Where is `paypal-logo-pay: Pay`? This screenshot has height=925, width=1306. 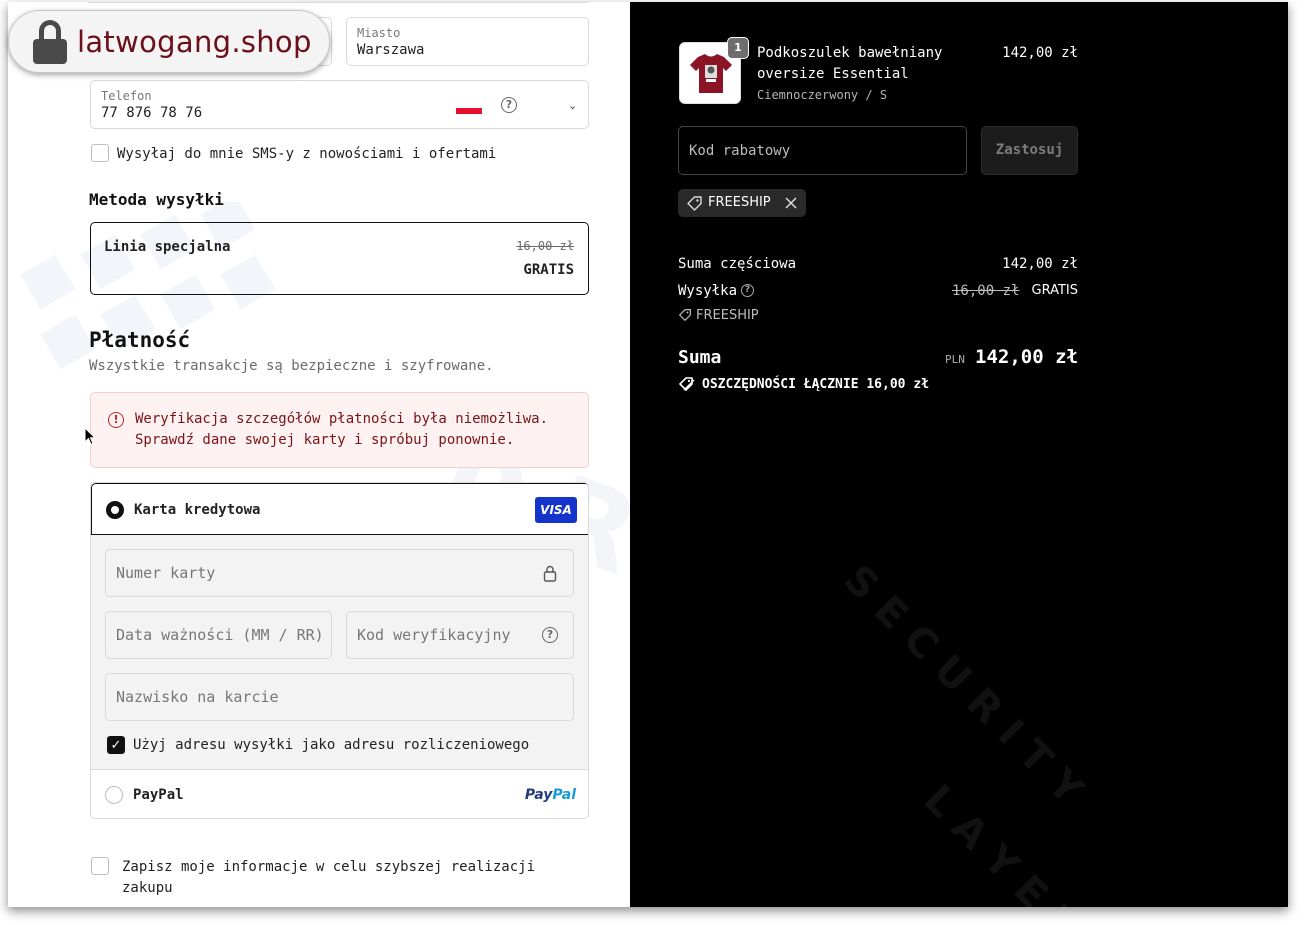 paypal-logo-pay: Pay is located at coordinates (538, 795).